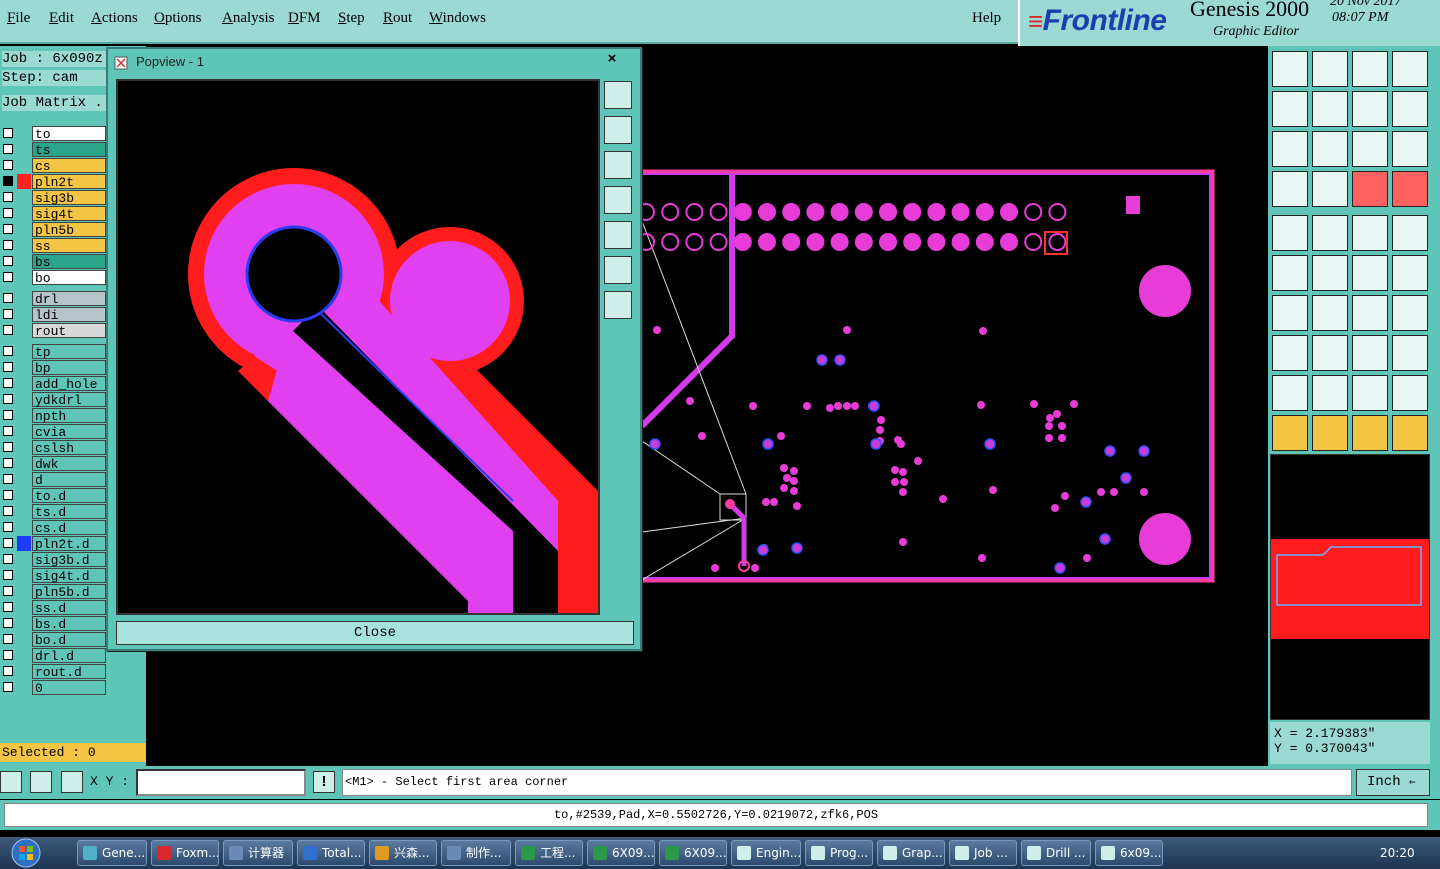  What do you see at coordinates (69, 214) in the screenshot?
I see `layer-name: sig4t` at bounding box center [69, 214].